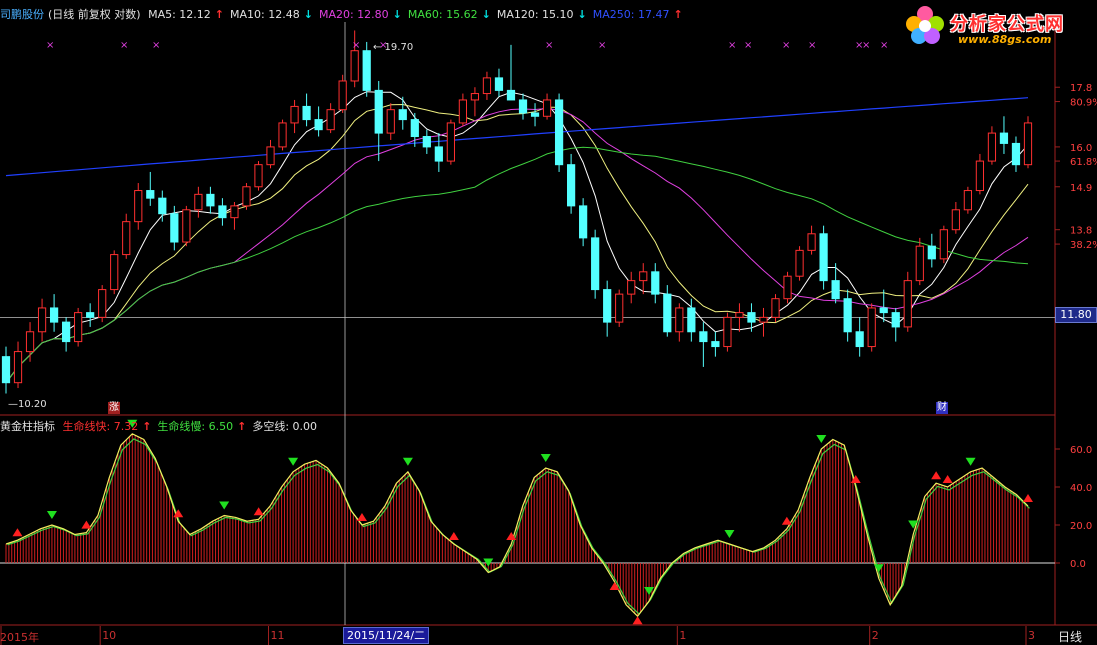 The height and width of the screenshot is (645, 1097). What do you see at coordinates (27, 404) in the screenshot?
I see `low-price-label: —10.20` at bounding box center [27, 404].